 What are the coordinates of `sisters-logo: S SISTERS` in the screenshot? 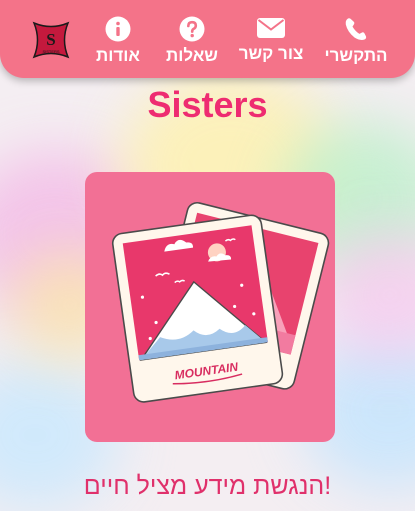 It's located at (51, 40).